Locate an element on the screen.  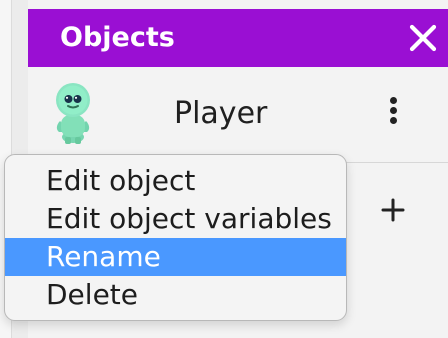
menu-item-edit-object-variables: Edit object variables is located at coordinates (175, 219).